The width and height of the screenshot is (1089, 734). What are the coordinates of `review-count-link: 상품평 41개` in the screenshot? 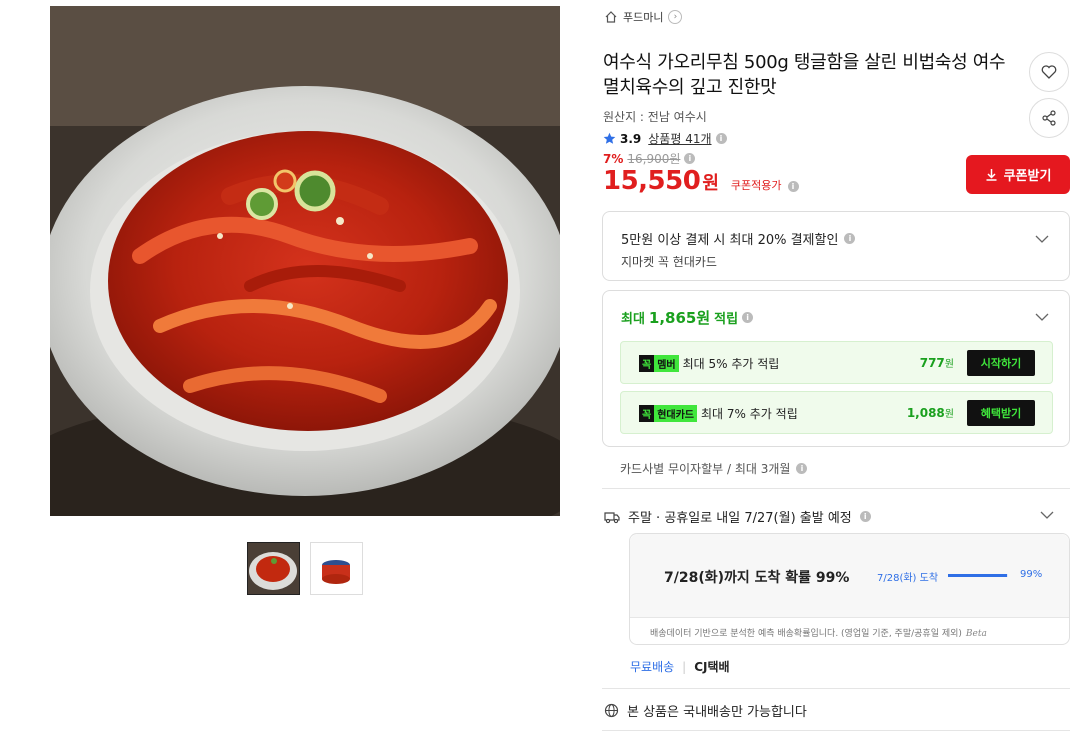 It's located at (679, 138).